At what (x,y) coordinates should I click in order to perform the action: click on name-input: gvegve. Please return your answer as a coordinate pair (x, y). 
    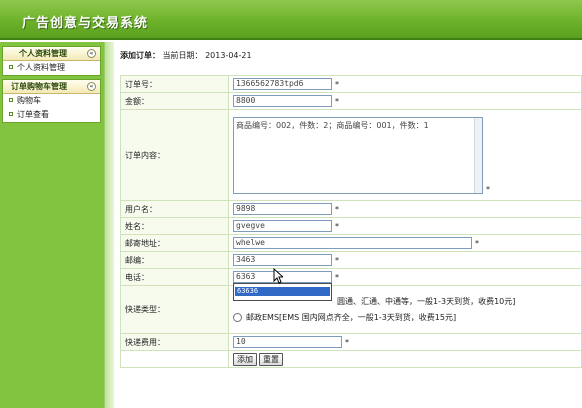
    Looking at the image, I should click on (282, 226).